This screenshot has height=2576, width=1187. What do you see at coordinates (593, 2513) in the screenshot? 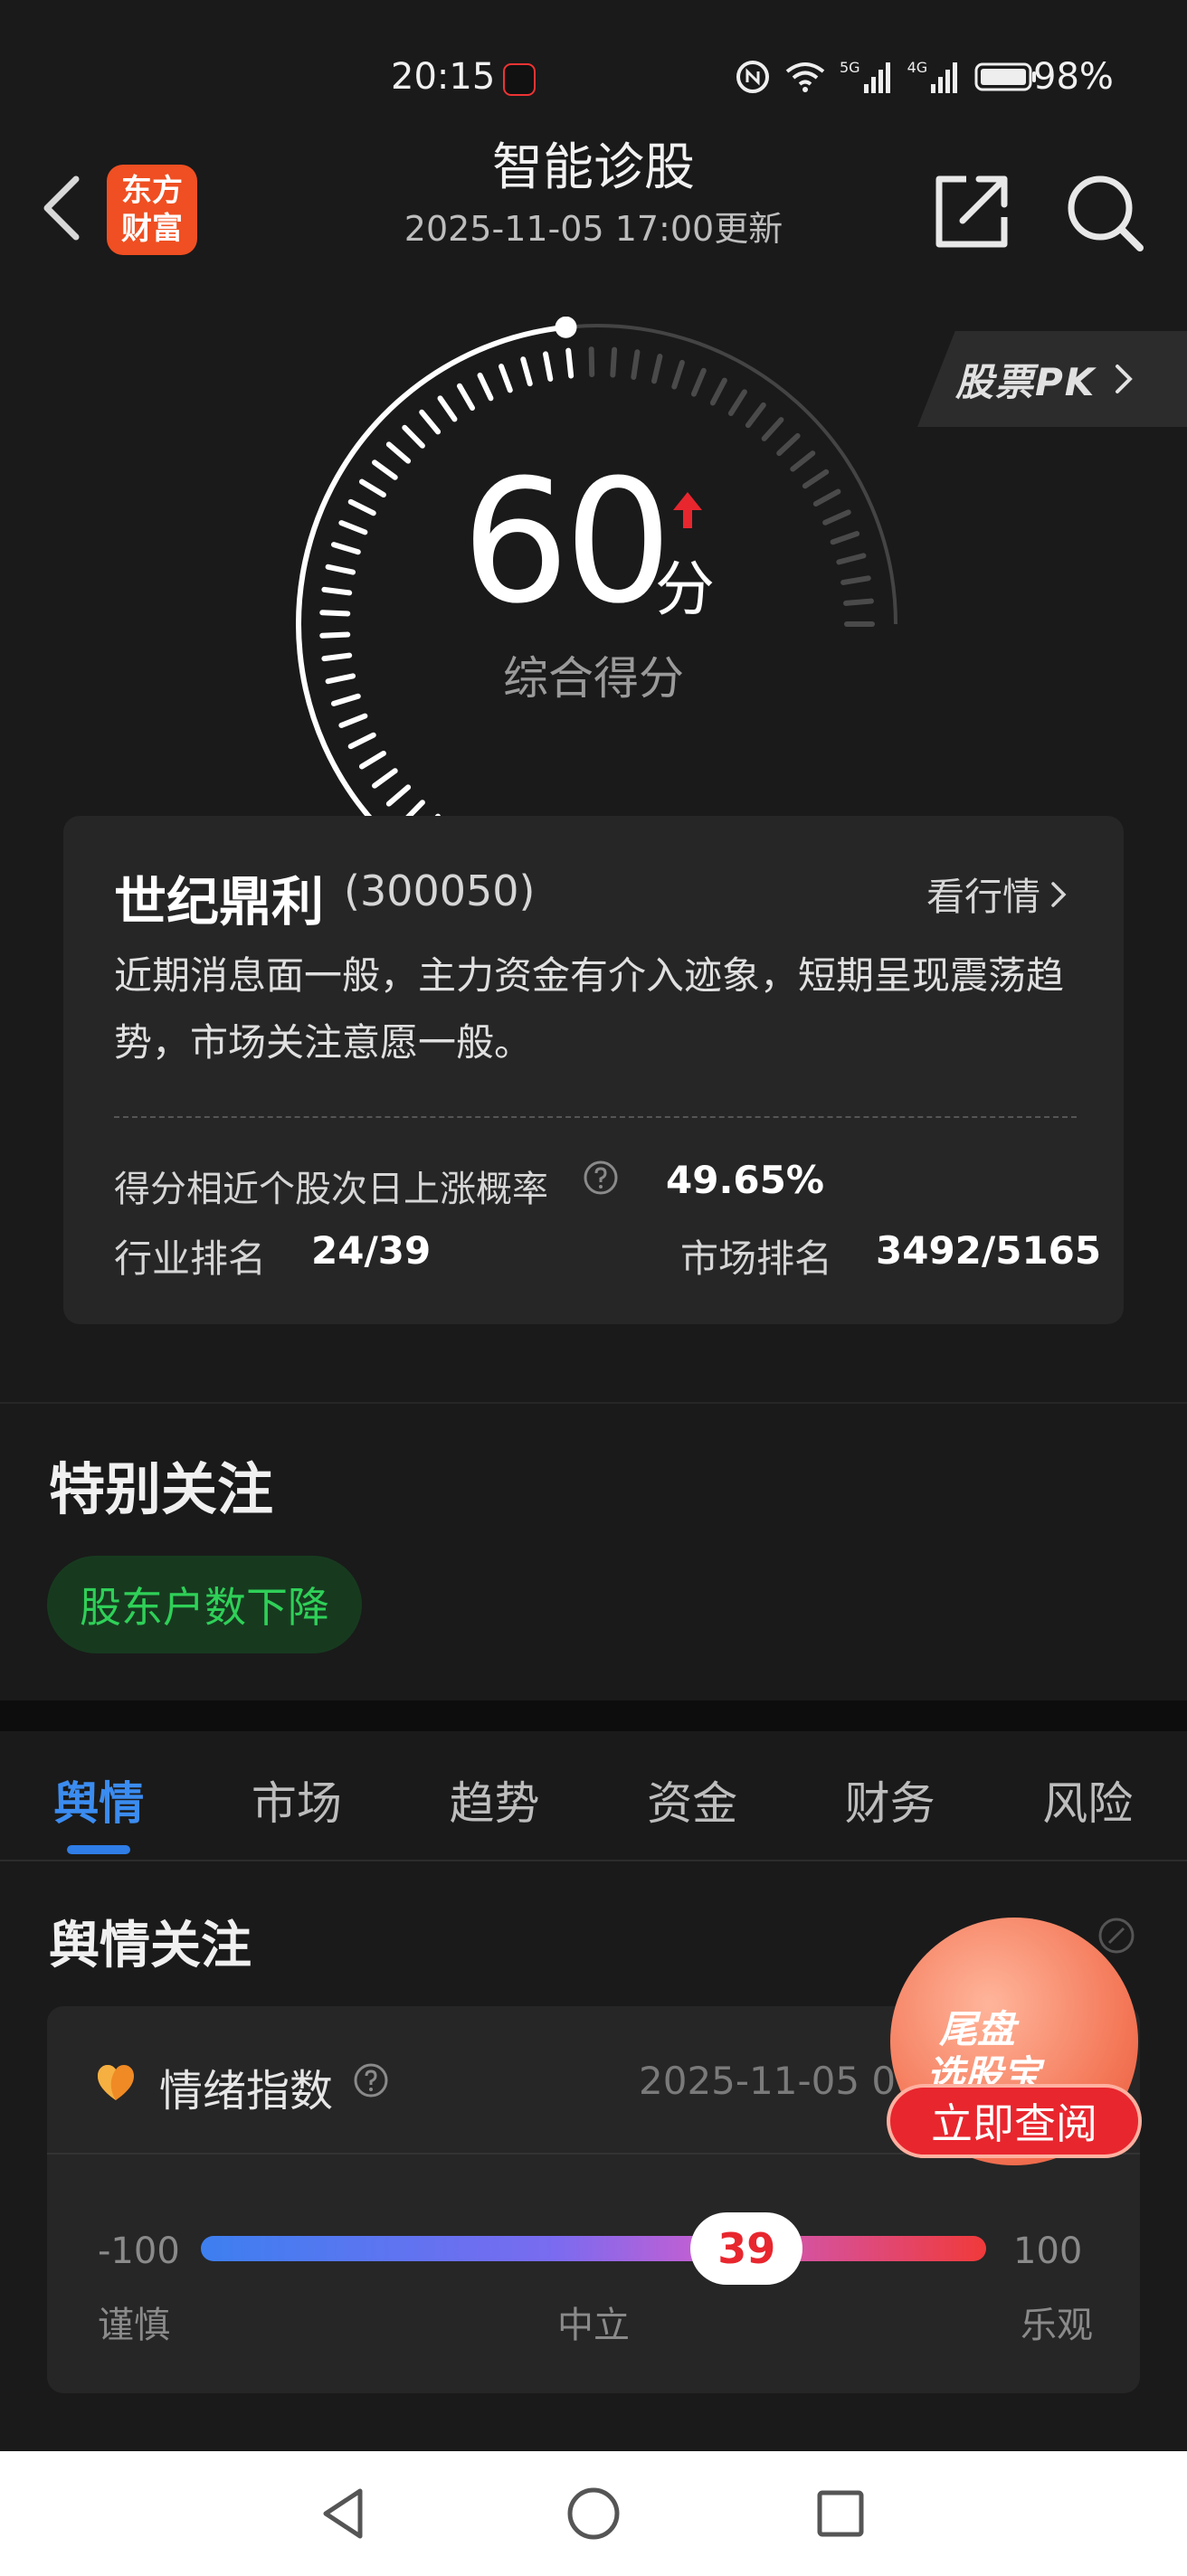
I see `system-home-icon` at bounding box center [593, 2513].